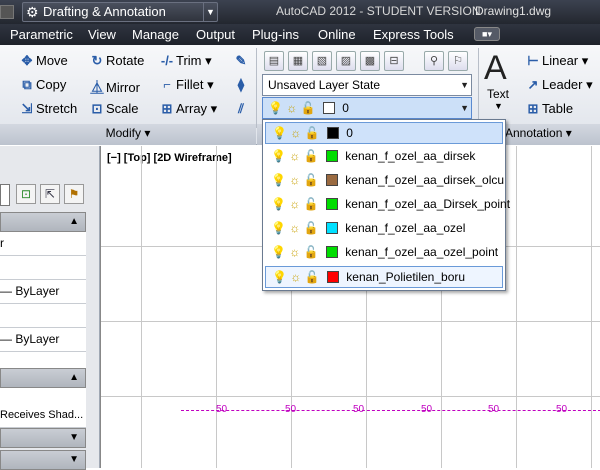 This screenshot has height=470, width=600. I want to click on modify-panel-label: Modify ▾, so click(128, 134).